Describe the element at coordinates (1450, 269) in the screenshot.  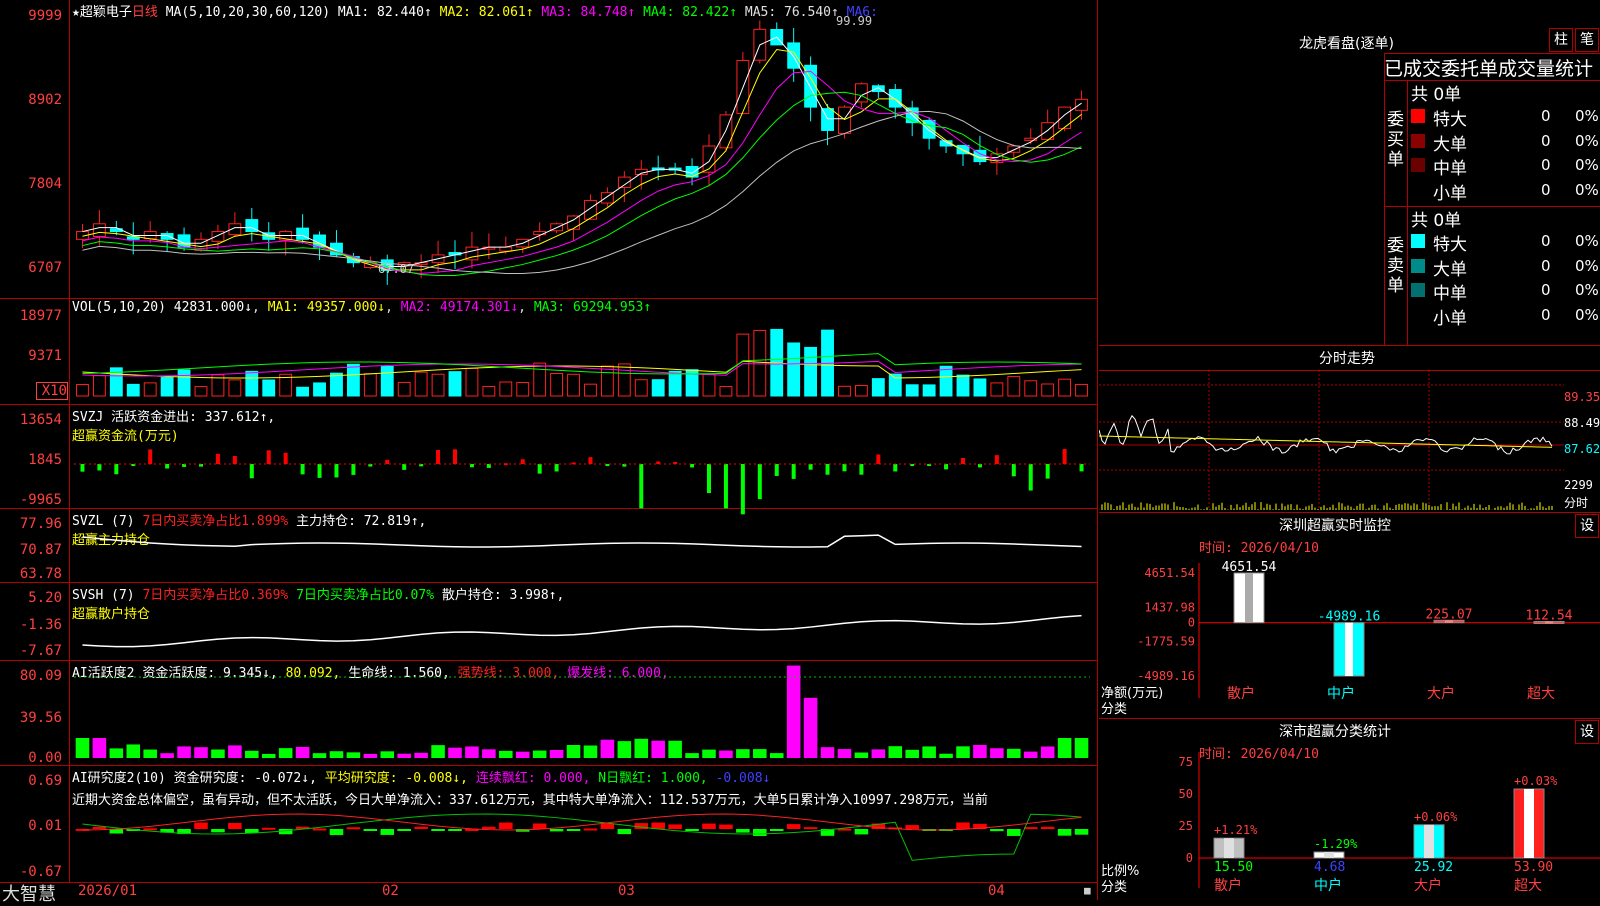
I see `lhb-sell-name: 大单` at that location.